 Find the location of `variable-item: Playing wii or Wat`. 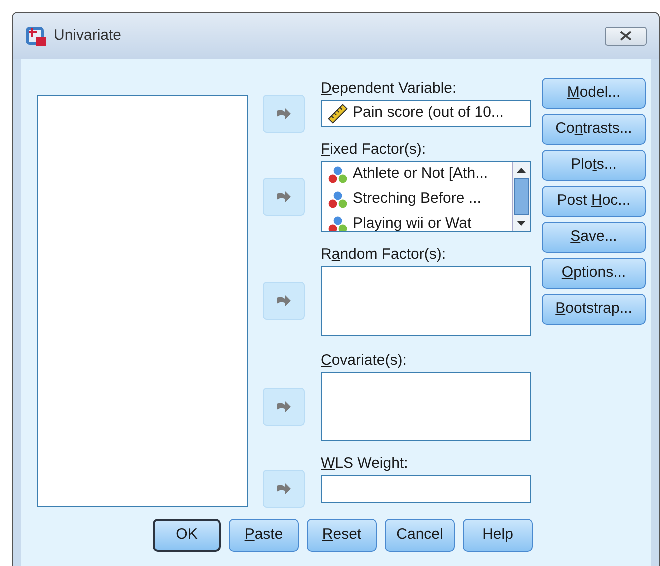

variable-item: Playing wii or Wat is located at coordinates (420, 221).